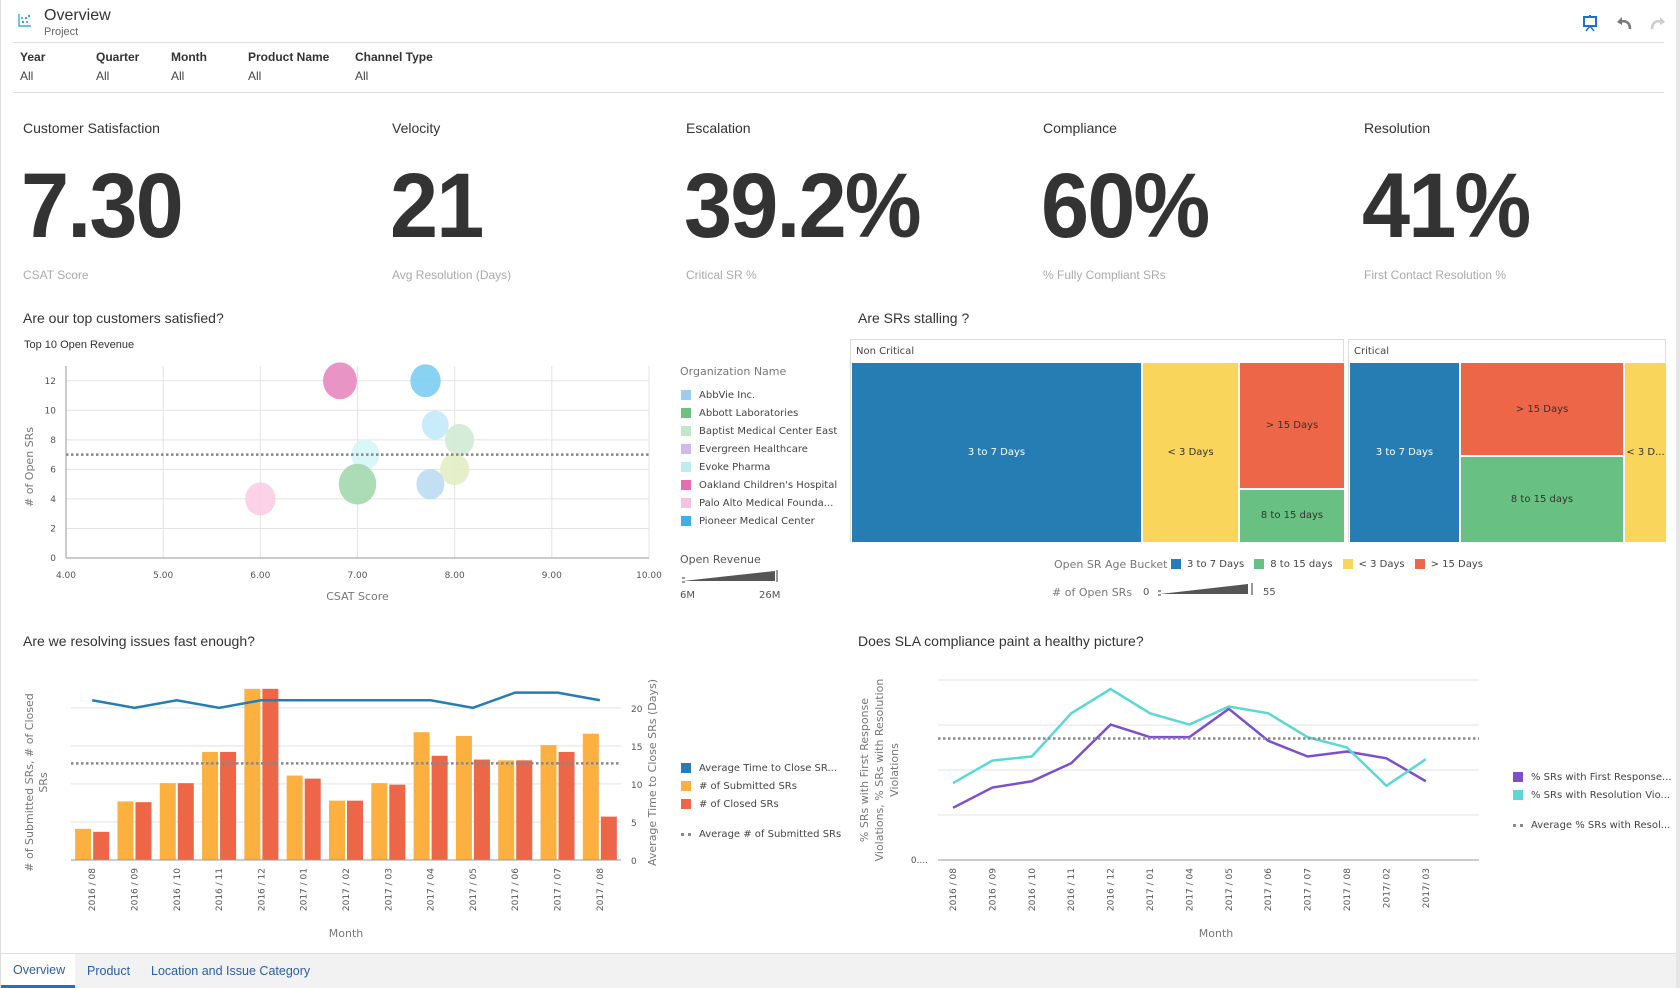 This screenshot has height=988, width=1680. What do you see at coordinates (1448, 564) in the screenshot?
I see `treemap-legend-item: > 15 Days` at bounding box center [1448, 564].